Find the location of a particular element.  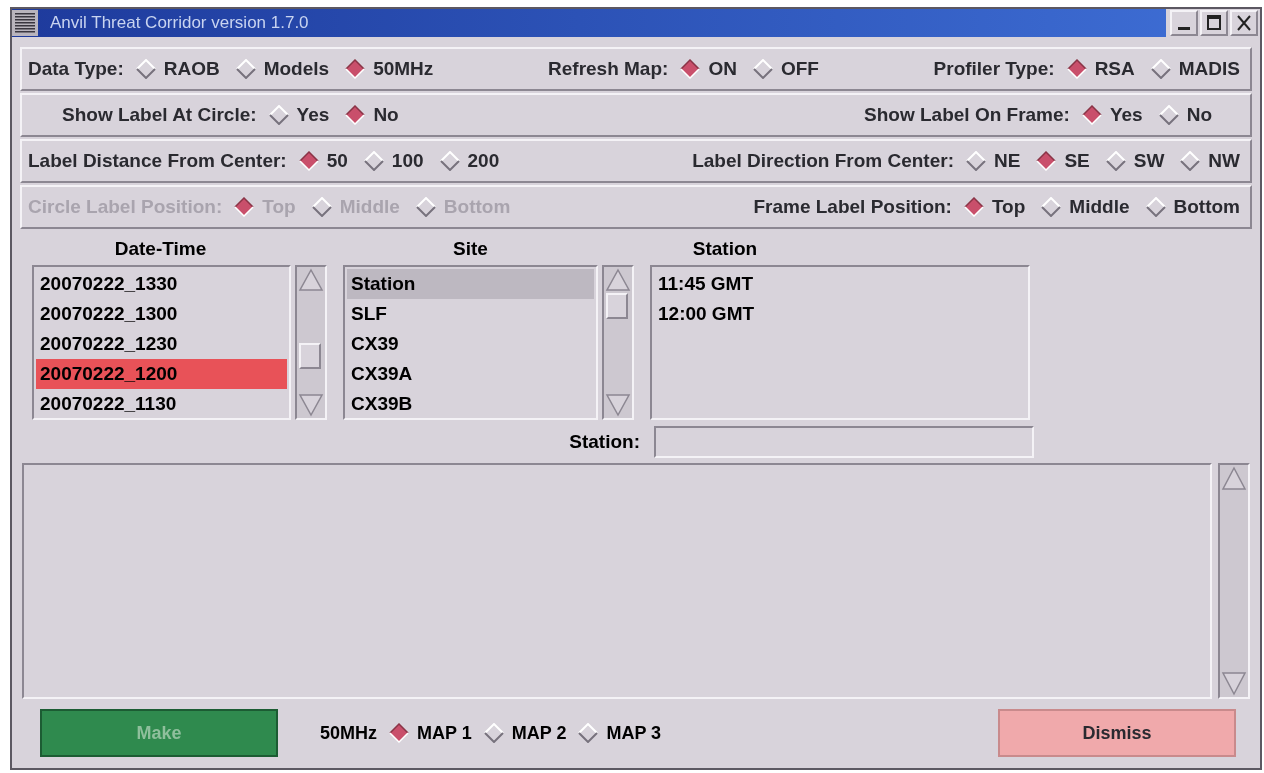

list-item: CX39A is located at coordinates (470, 374).